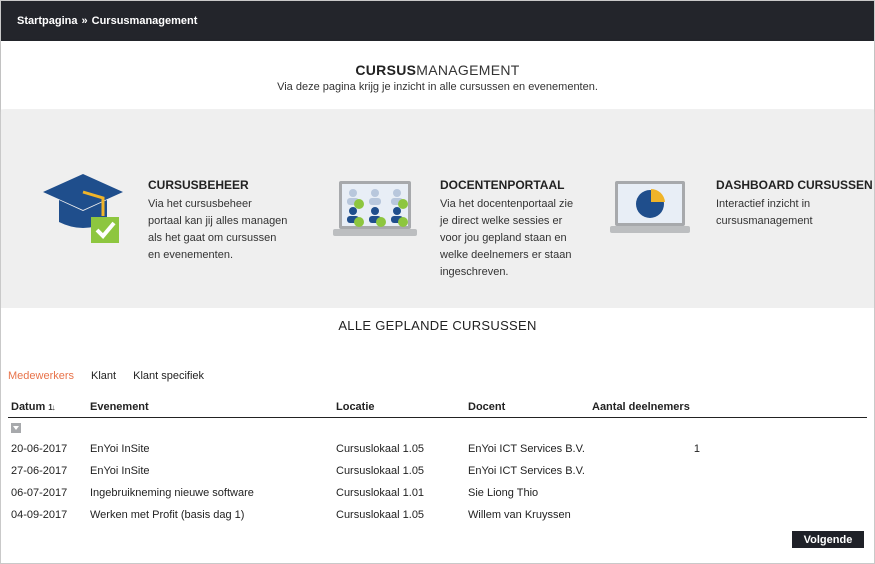 The height and width of the screenshot is (564, 875). Describe the element at coordinates (437, 21) in the screenshot. I see `top-bar: Startpagina » Cursusmanagement` at that location.